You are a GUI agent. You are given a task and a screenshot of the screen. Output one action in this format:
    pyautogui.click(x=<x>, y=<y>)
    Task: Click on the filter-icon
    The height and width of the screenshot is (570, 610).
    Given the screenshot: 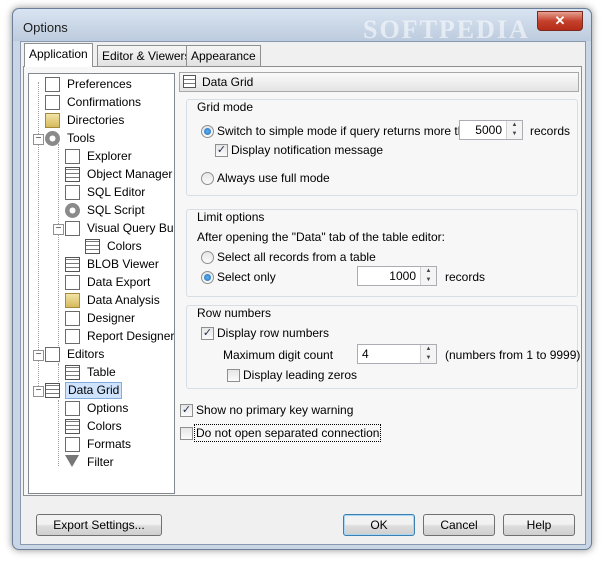 What is the action you would take?
    pyautogui.click(x=72, y=461)
    